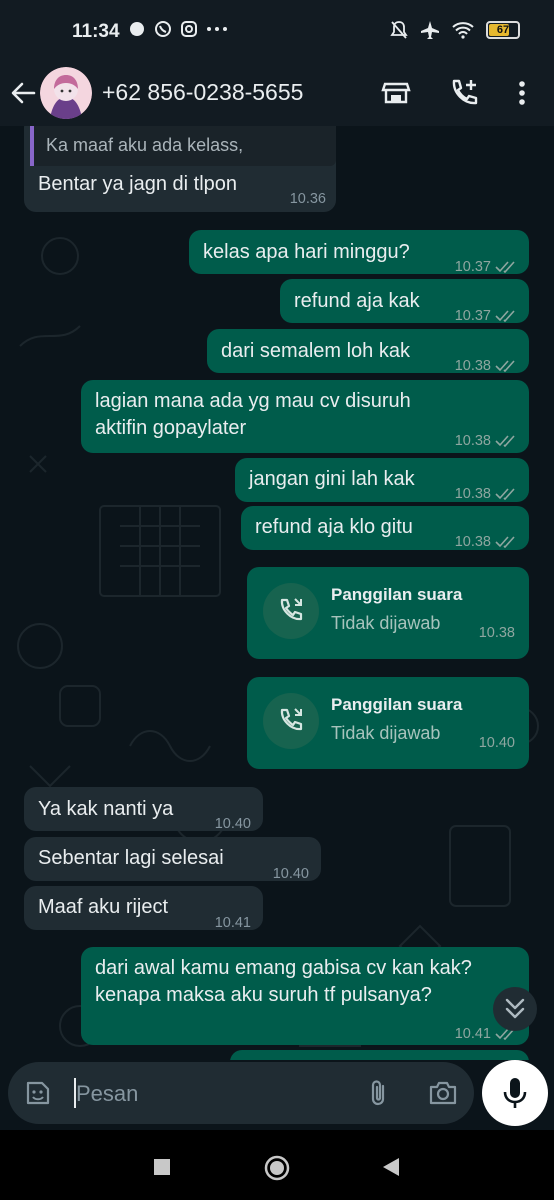 The width and height of the screenshot is (554, 1200). What do you see at coordinates (131, 858) in the screenshot?
I see `message-text: Sebentar lagi selesai` at bounding box center [131, 858].